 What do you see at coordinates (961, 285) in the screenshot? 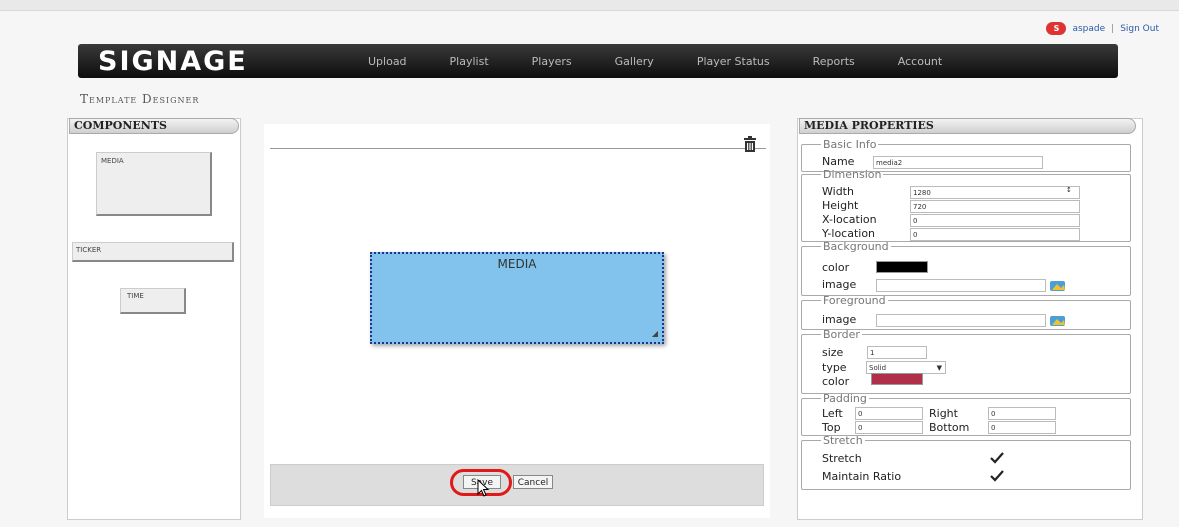
I see `background-image-field` at bounding box center [961, 285].